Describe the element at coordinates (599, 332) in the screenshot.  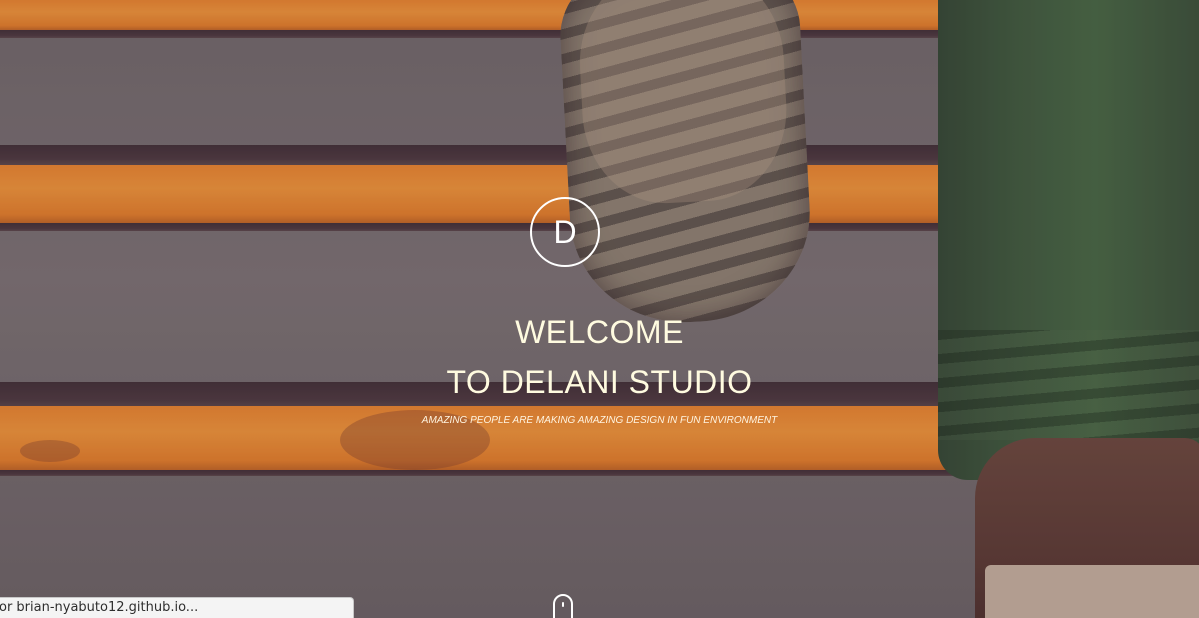
I see `hero-title-line1: WELCOME` at that location.